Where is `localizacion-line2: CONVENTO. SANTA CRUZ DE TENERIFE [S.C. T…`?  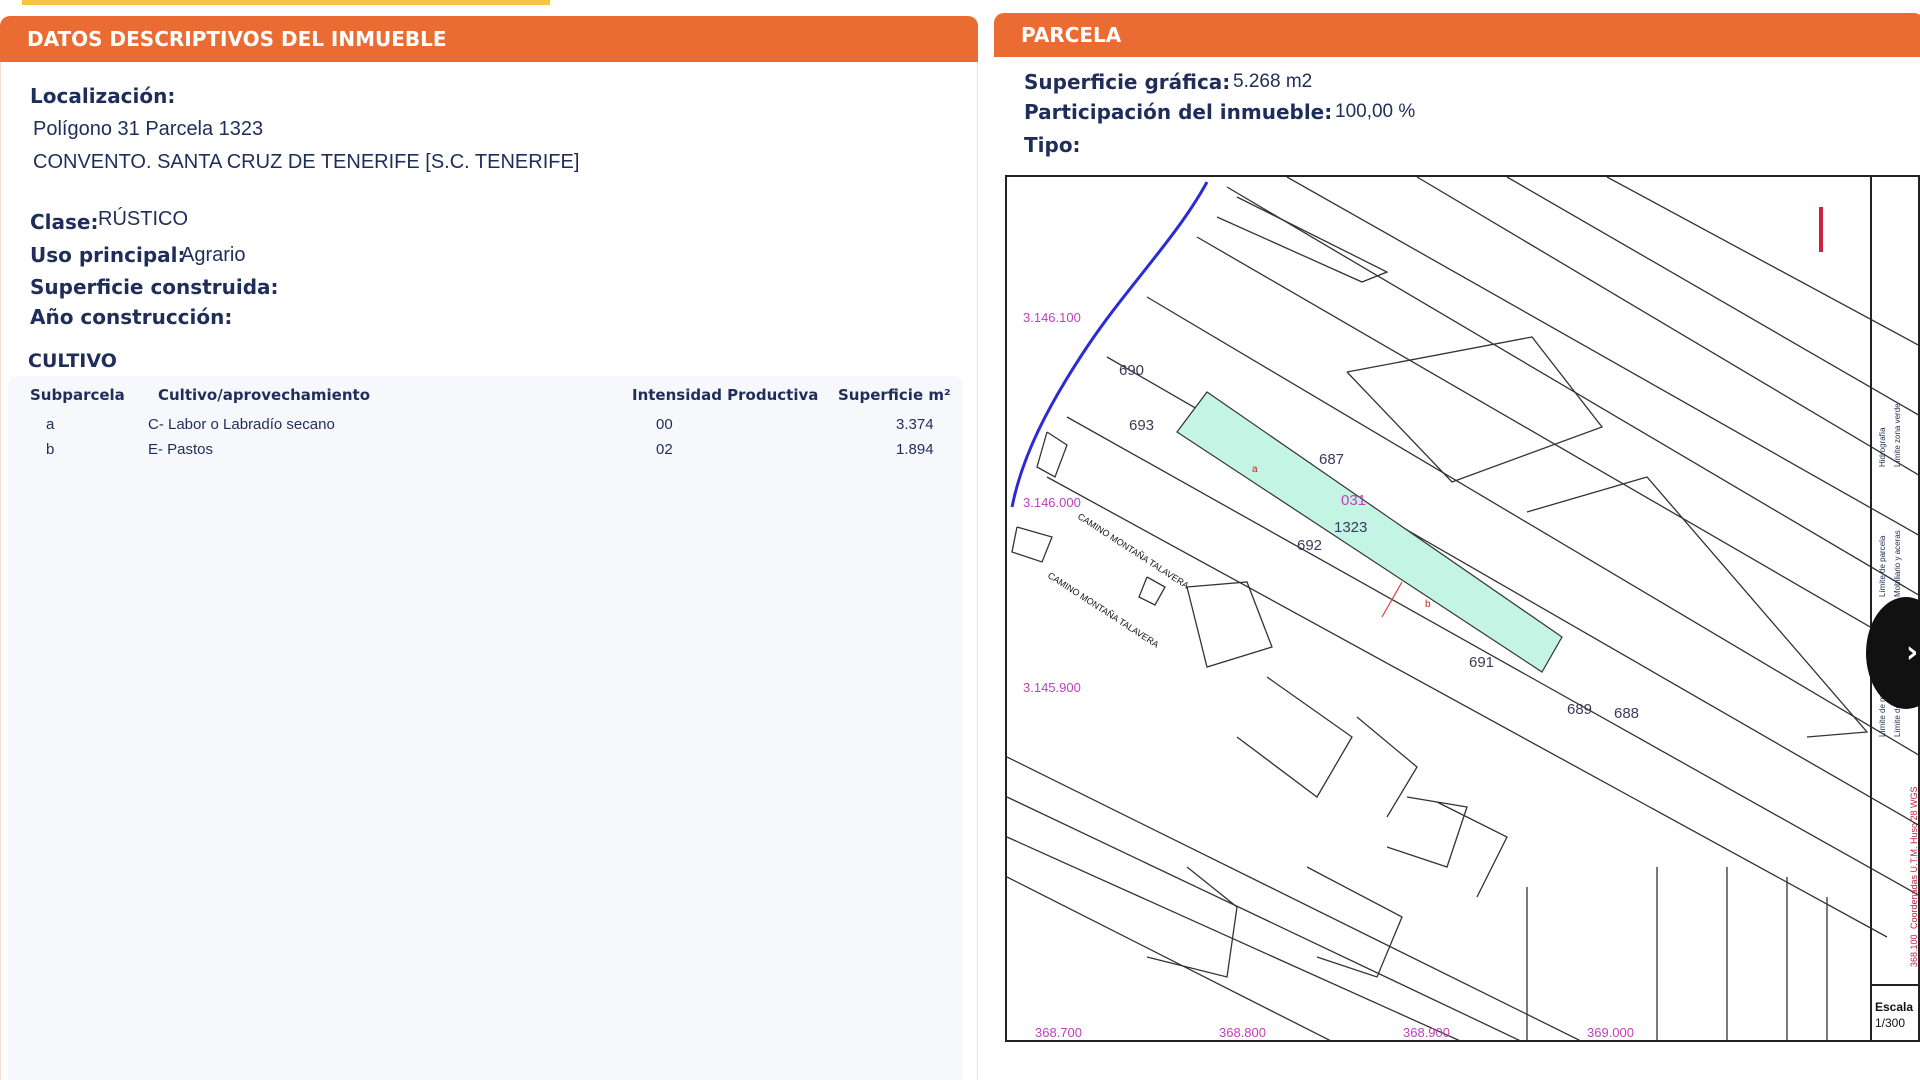 localizacion-line2: CONVENTO. SANTA CRUZ DE TENERIFE [S.C. T… is located at coordinates (306, 162).